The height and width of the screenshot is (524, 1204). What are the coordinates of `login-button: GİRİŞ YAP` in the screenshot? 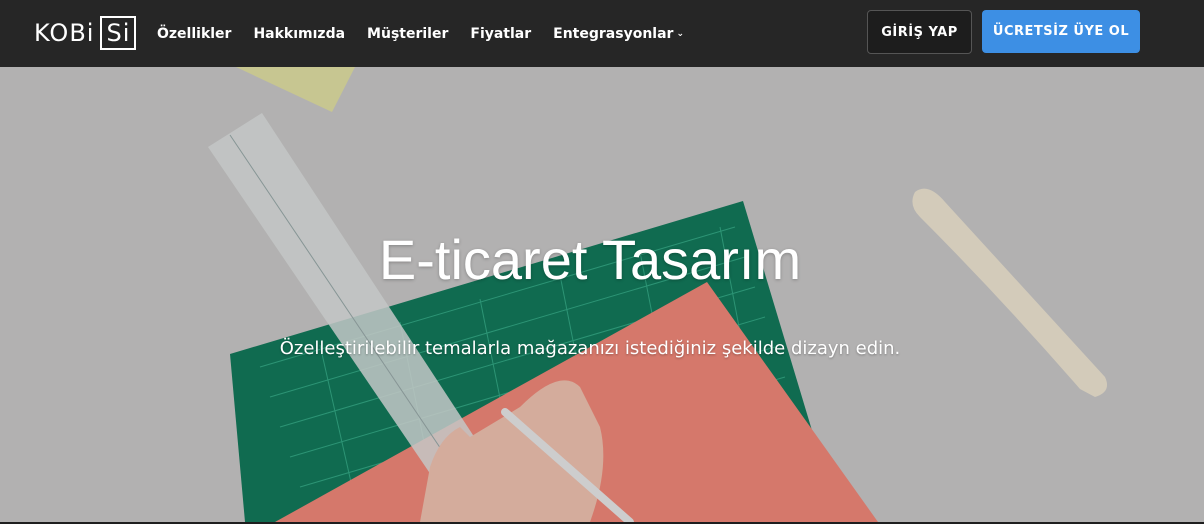 It's located at (919, 32).